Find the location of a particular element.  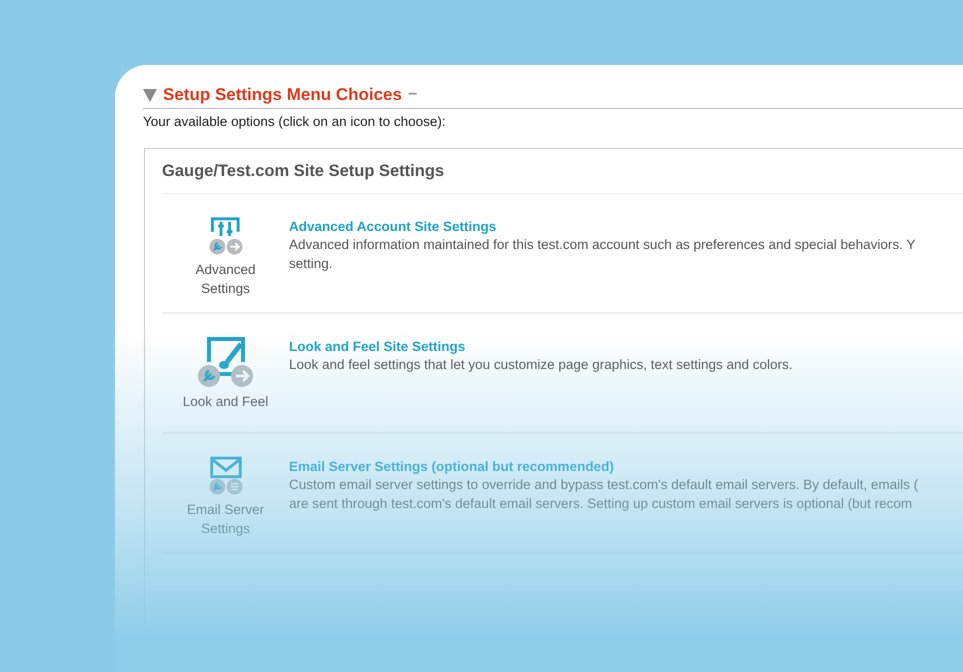

section-title: Setup Settings Menu Choices is located at coordinates (282, 95).